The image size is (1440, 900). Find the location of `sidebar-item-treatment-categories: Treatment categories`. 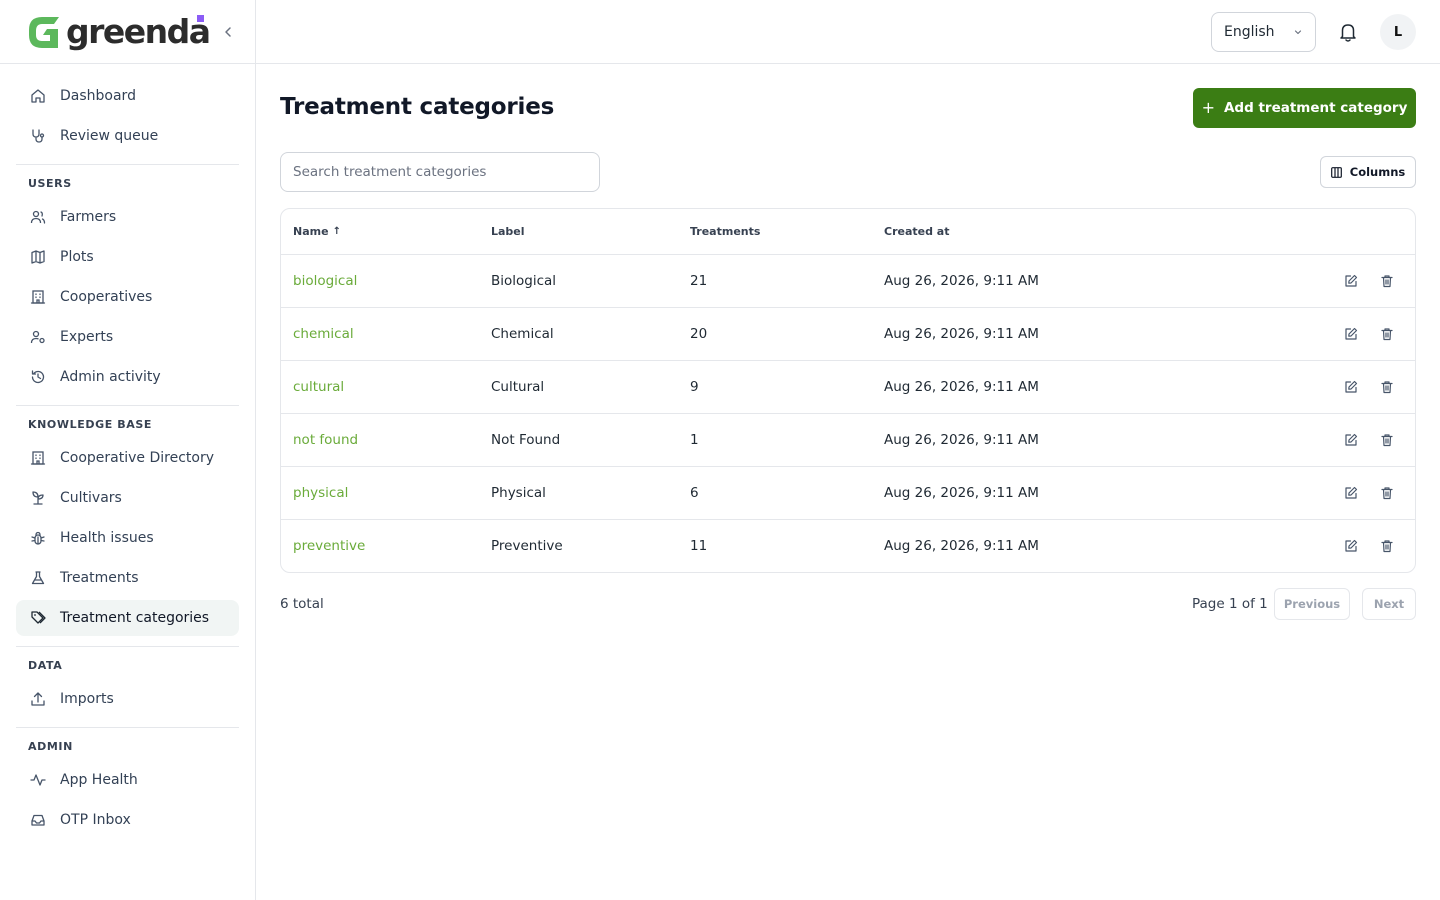

sidebar-item-treatment-categories: Treatment categories is located at coordinates (127, 618).